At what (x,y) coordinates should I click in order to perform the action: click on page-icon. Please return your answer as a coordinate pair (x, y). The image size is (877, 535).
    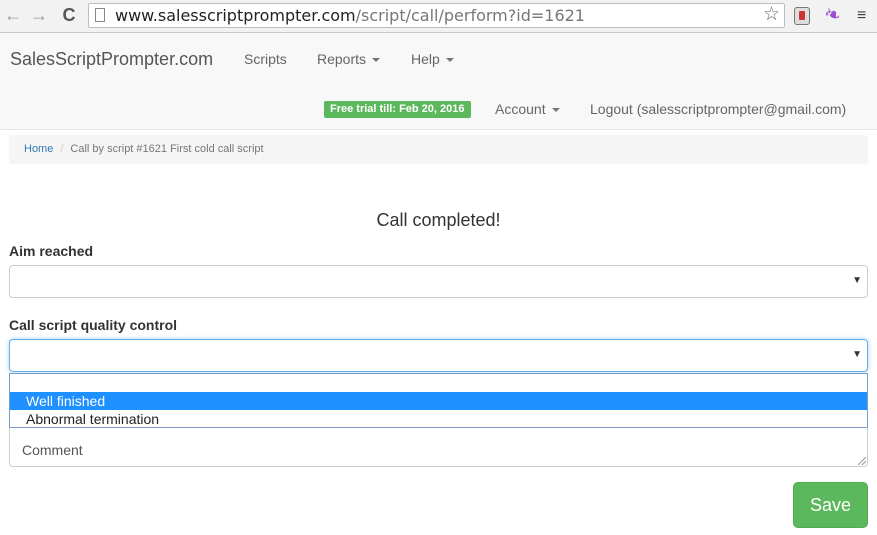
    Looking at the image, I should click on (100, 15).